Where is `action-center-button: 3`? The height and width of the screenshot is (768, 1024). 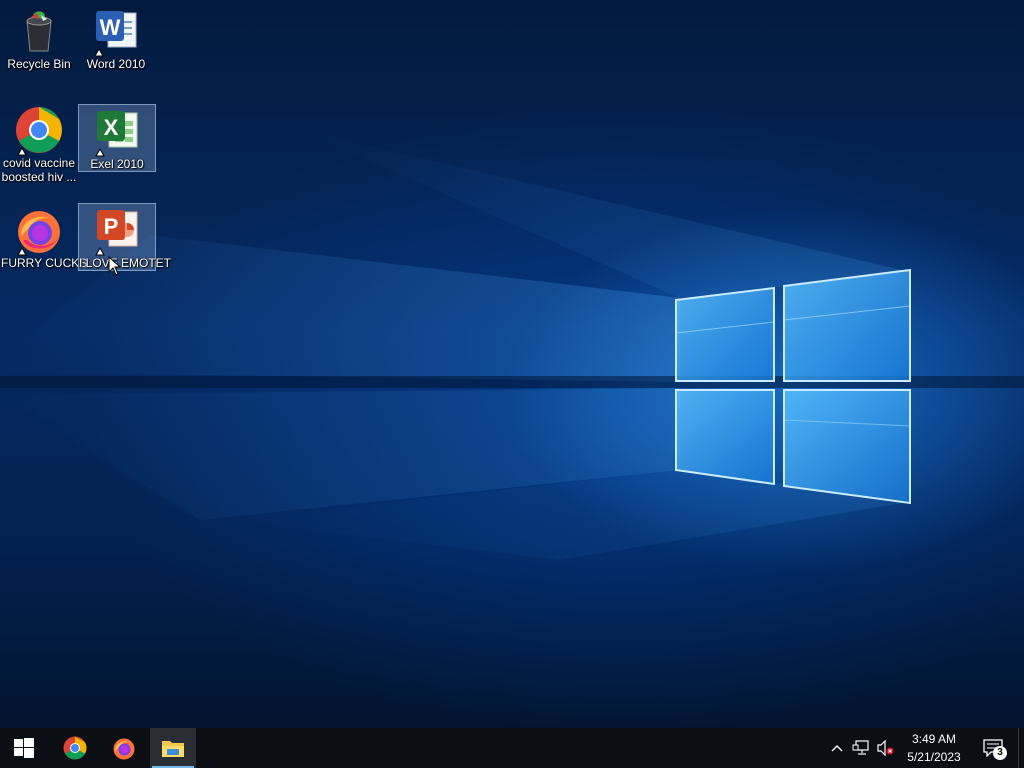
action-center-button: 3 is located at coordinates (993, 748).